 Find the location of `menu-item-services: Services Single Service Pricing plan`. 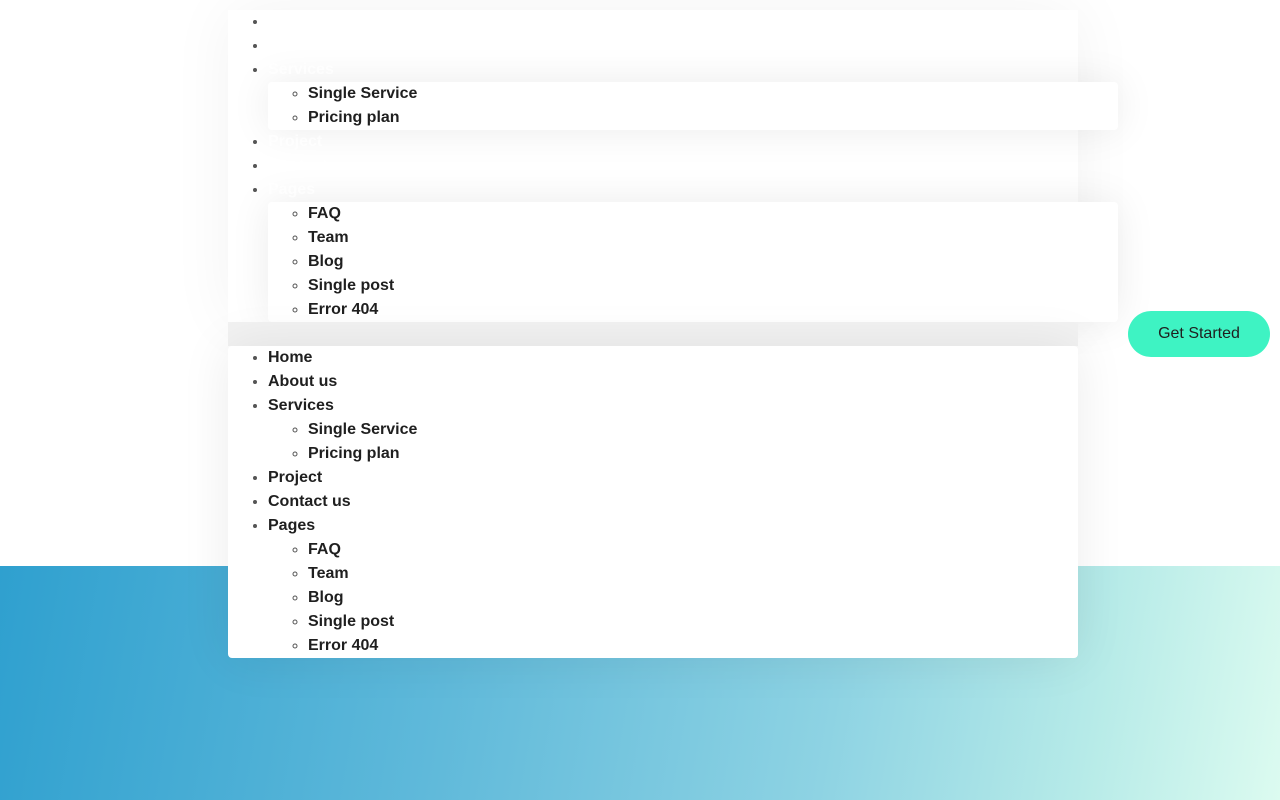

menu-item-services: Services Single Service Pricing plan is located at coordinates (673, 430).